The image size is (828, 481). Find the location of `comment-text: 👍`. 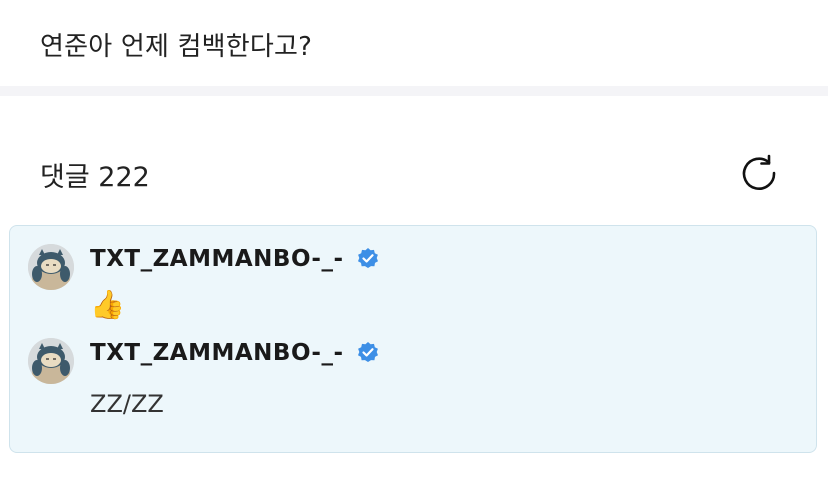

comment-text: 👍 is located at coordinates (107, 304).